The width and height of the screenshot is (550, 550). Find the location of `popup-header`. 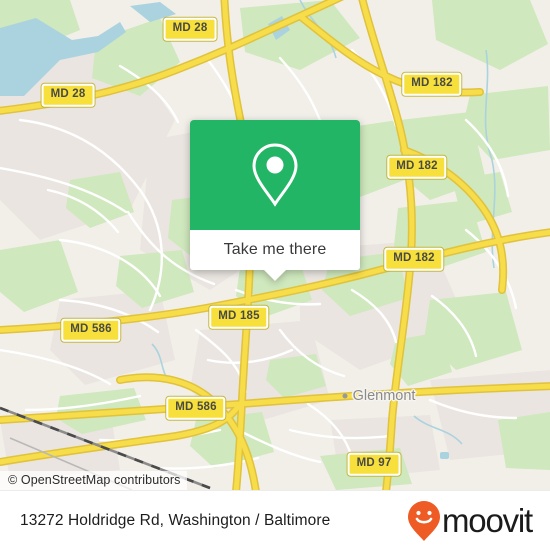

popup-header is located at coordinates (275, 175).